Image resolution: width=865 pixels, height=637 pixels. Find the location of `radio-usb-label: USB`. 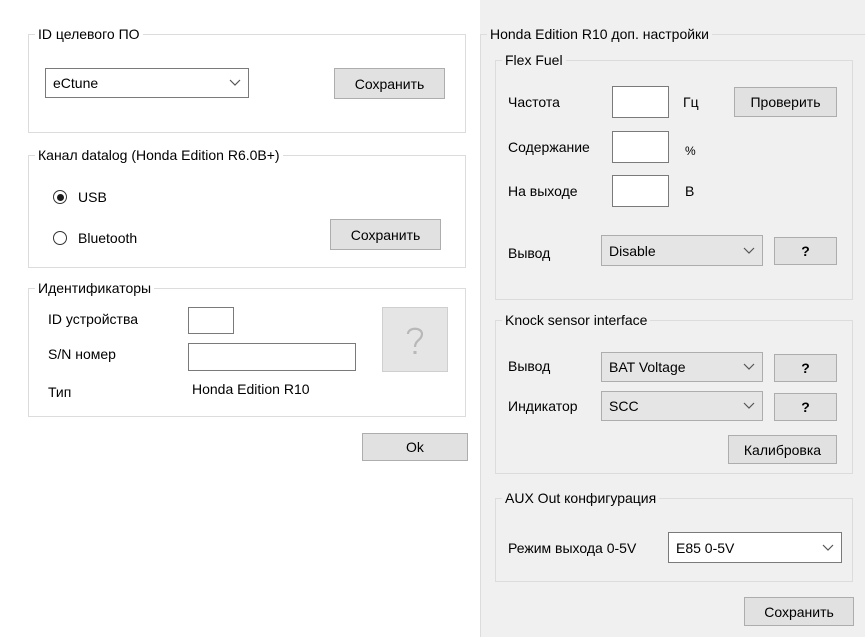

radio-usb-label: USB is located at coordinates (92, 197).